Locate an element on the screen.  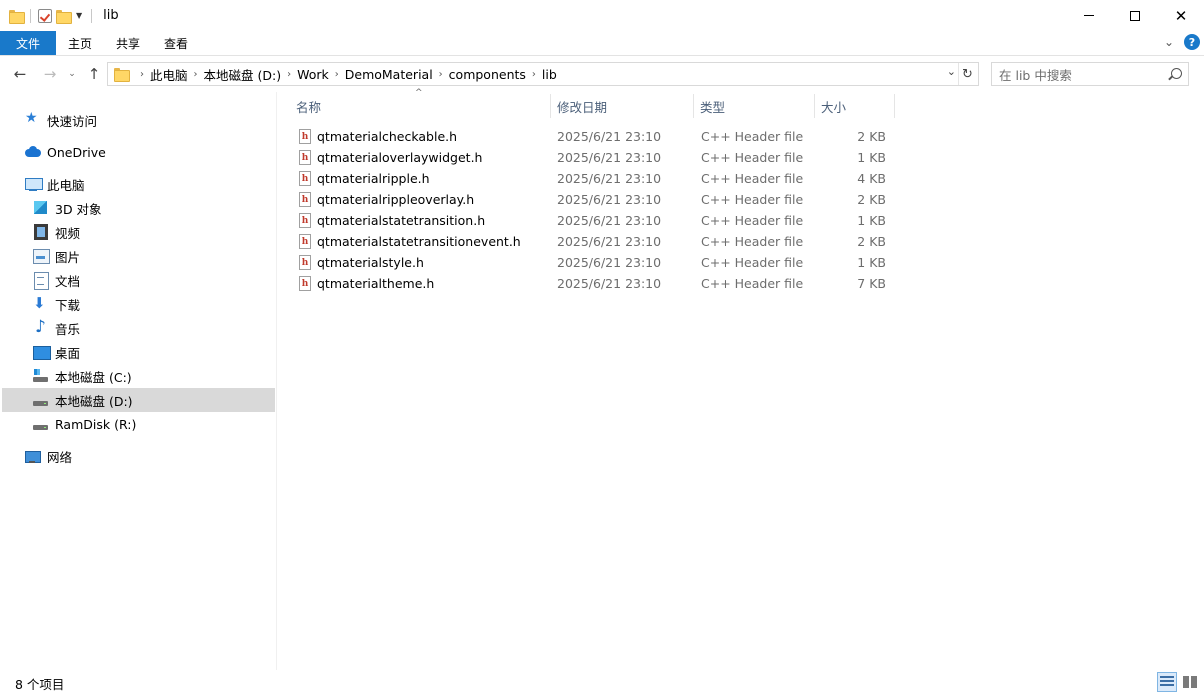
sidebar-item-3d-objects: 3D 对象 is located at coordinates (67, 208).